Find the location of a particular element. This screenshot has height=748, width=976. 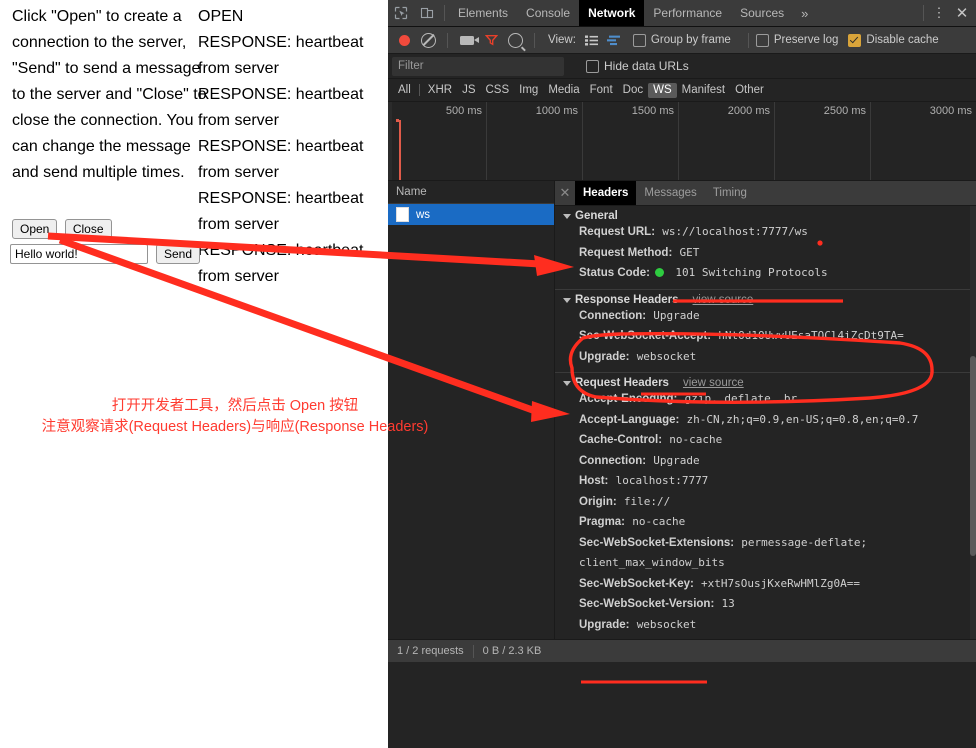

tab-headers: Headers is located at coordinates (606, 193).